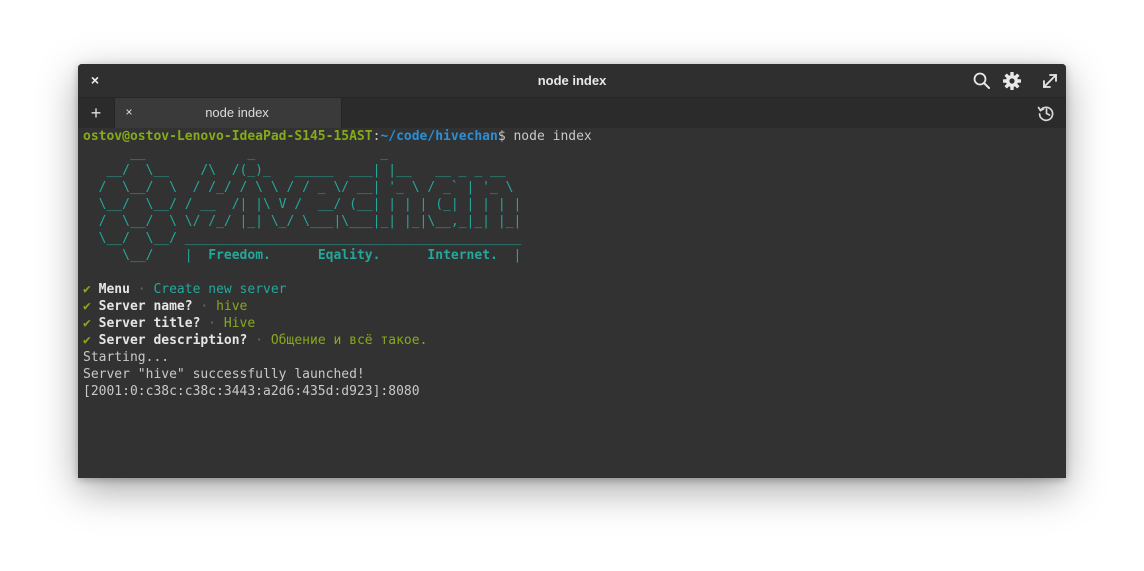 This screenshot has width=1144, height=571. I want to click on answer-line-menu: ✔ Menu · Create new server, so click(574, 289).